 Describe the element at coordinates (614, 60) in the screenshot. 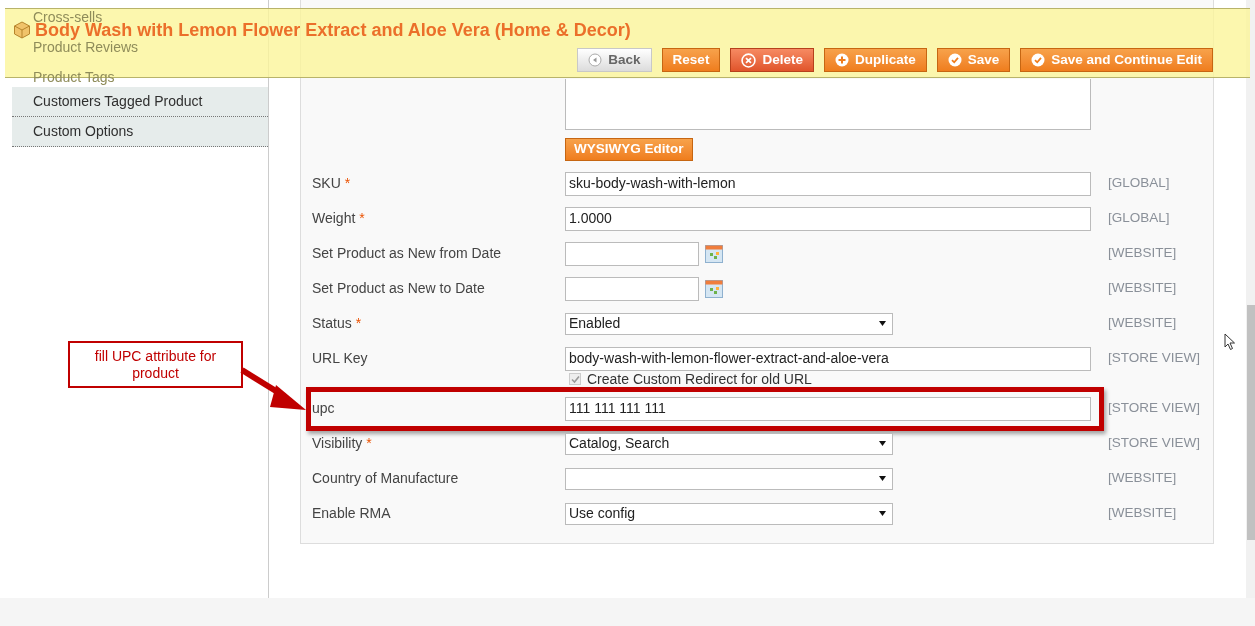

I see `back-button: Back` at that location.